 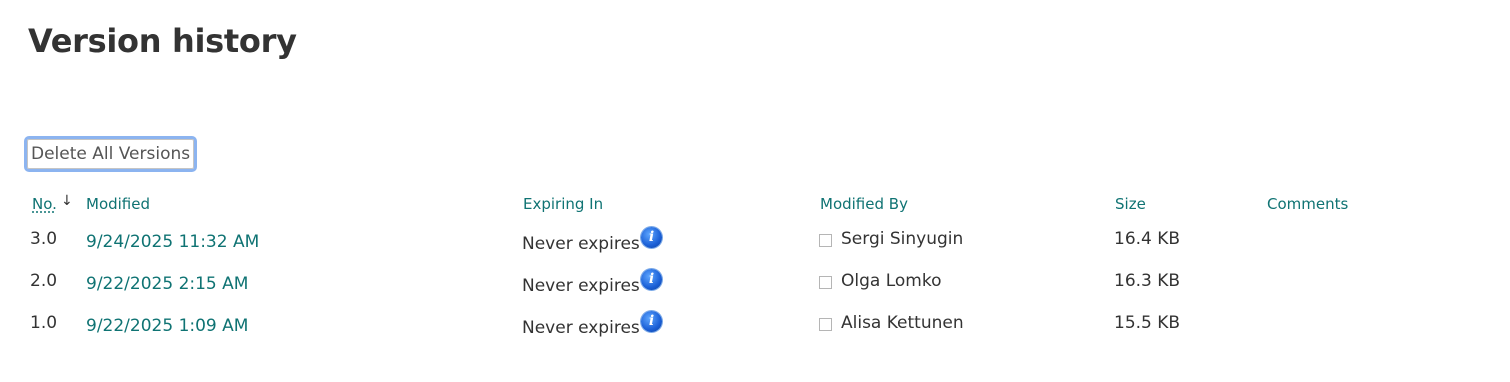 I want to click on column-header-modified-by: Modified By, so click(x=864, y=204).